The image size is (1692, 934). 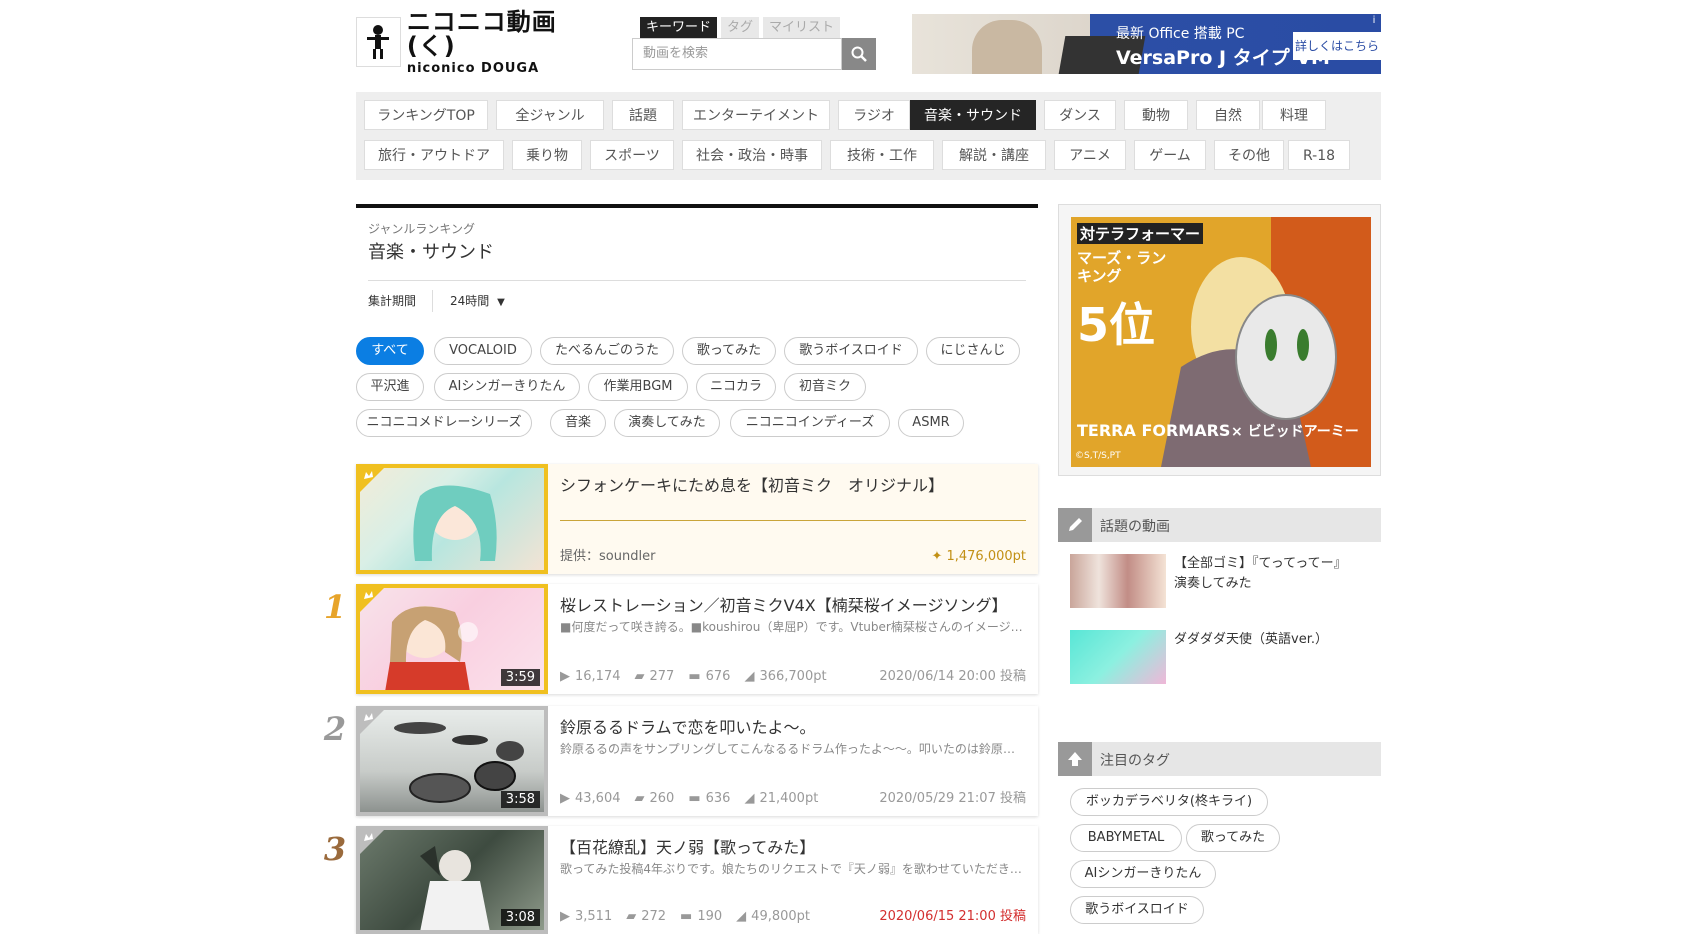 What do you see at coordinates (1264, 640) in the screenshot?
I see `topic-video-title: ダダダダ天使（英語ver.）` at bounding box center [1264, 640].